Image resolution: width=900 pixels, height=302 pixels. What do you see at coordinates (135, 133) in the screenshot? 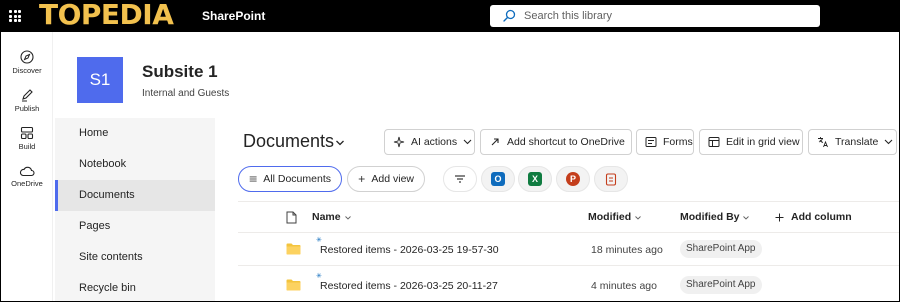
I see `nav-item-home: Home` at bounding box center [135, 133].